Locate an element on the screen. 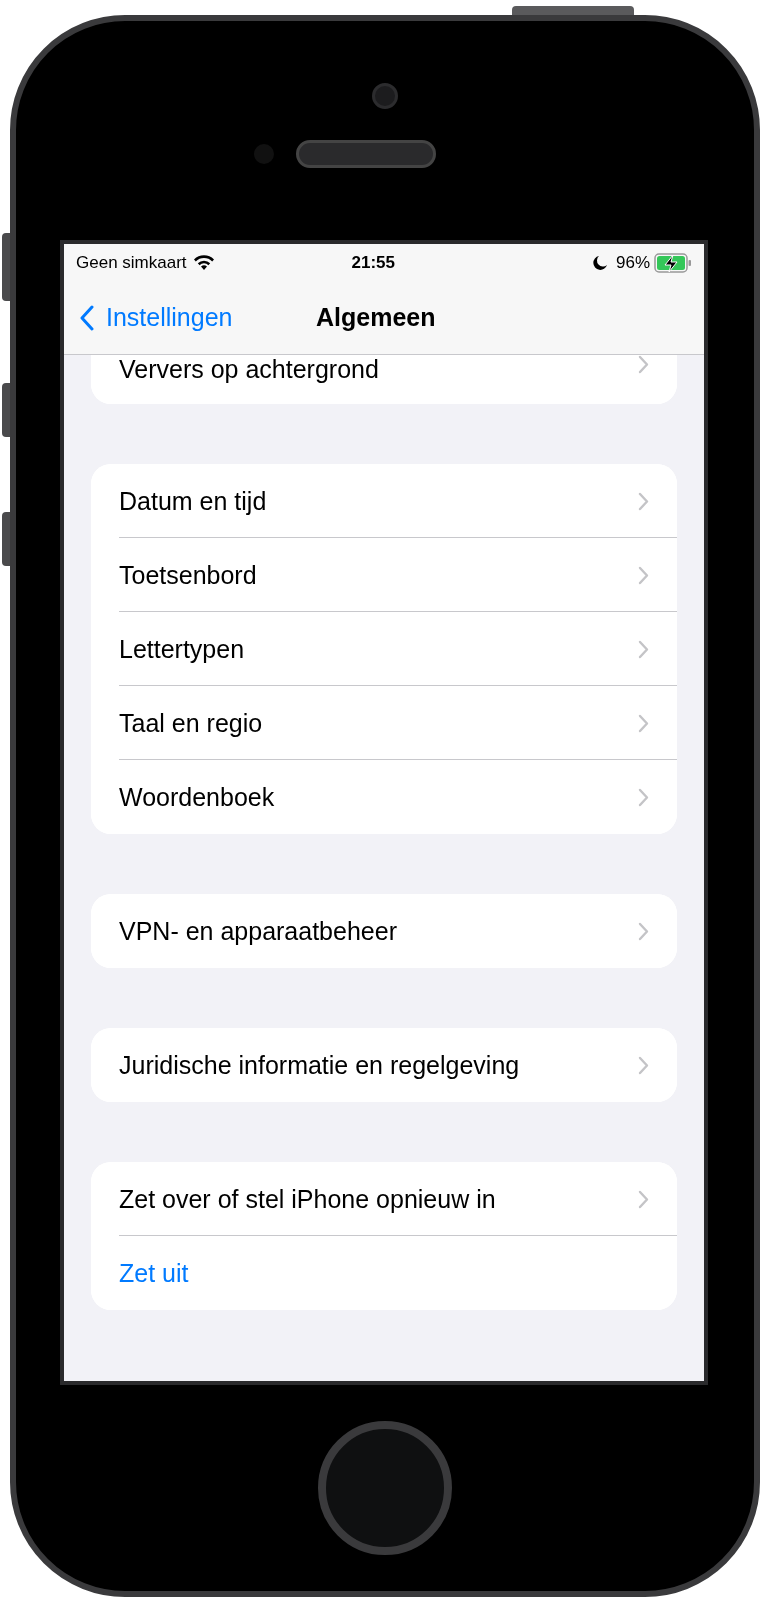 The image size is (768, 1620). moon-icon is located at coordinates (599, 262).